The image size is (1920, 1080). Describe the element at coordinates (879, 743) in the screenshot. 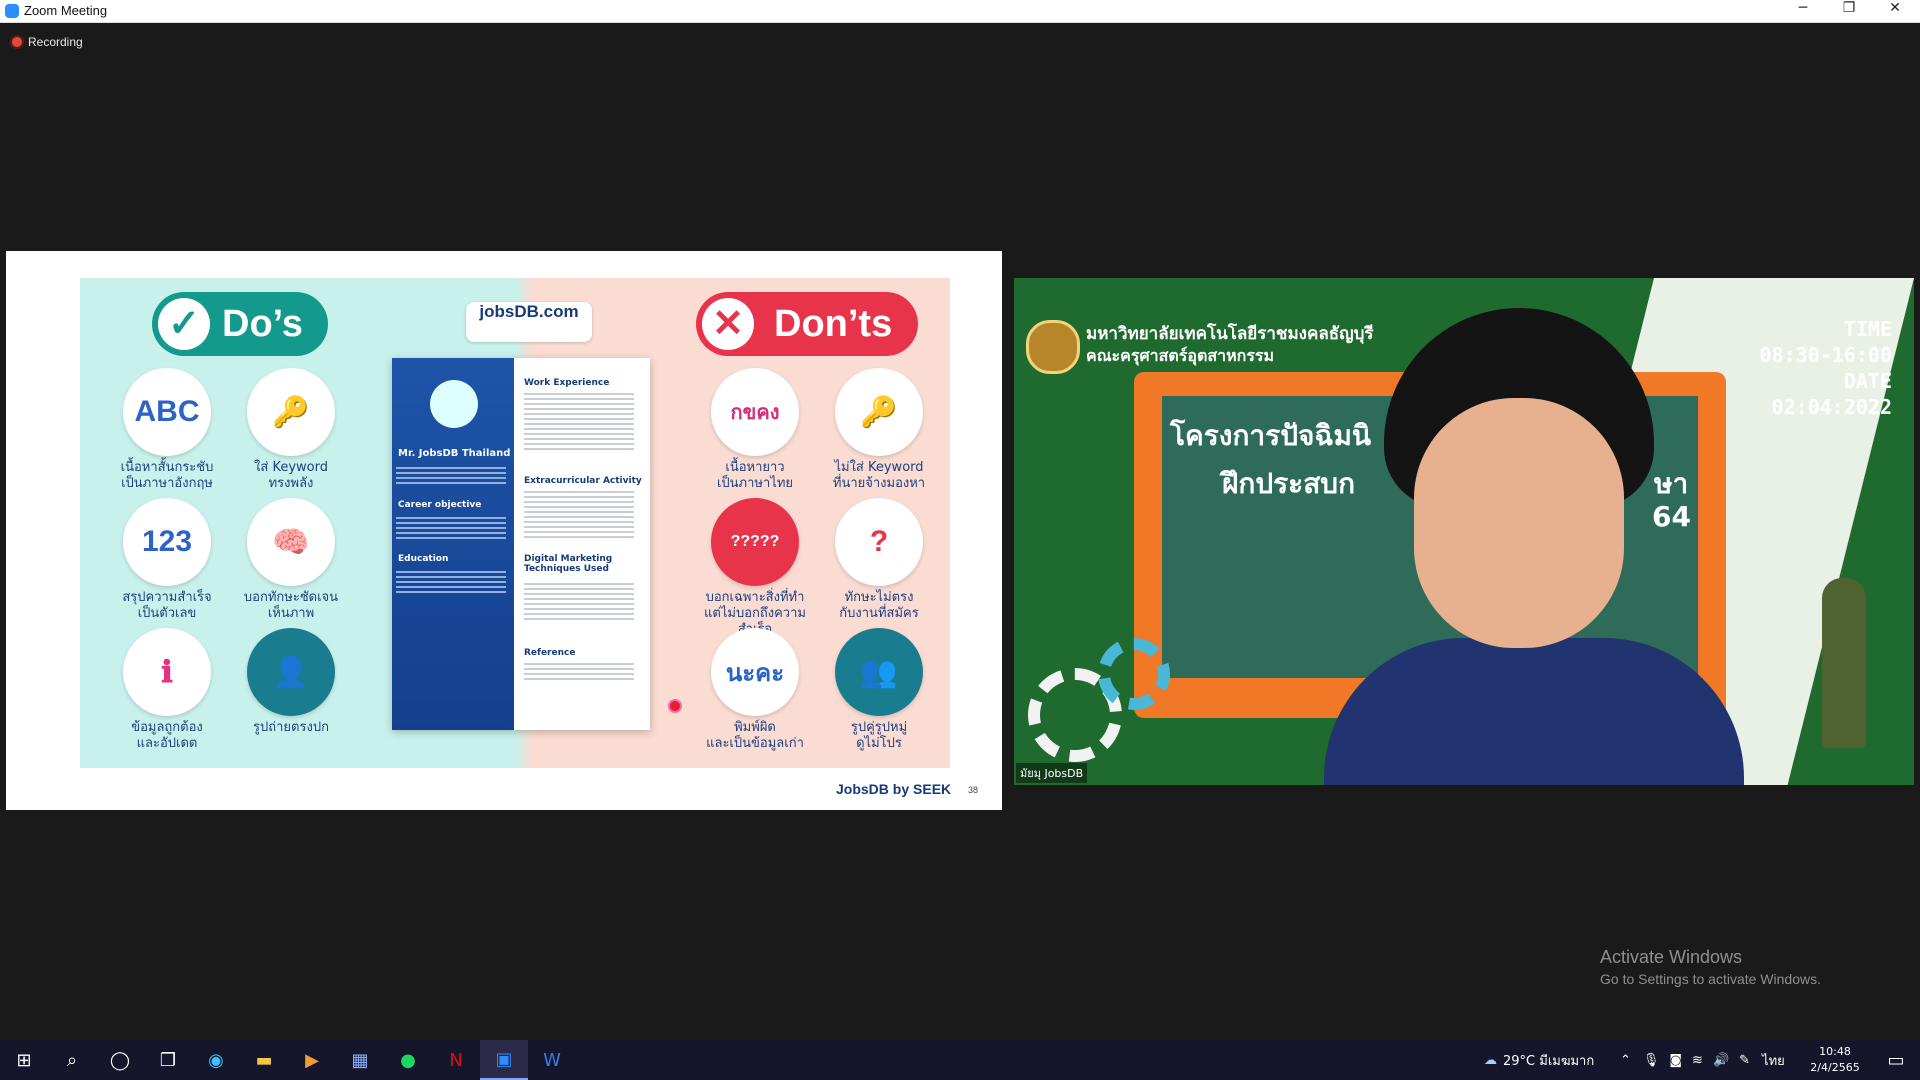

I see `dont-label: ดูไม่โปร` at that location.